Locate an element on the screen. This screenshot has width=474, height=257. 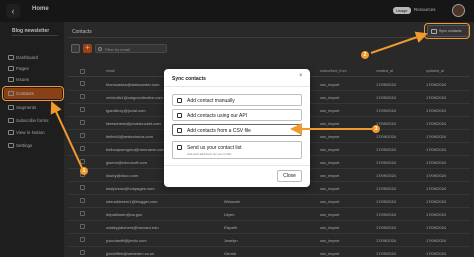
step-1-badge: 1 is located at coordinates (84, 171).